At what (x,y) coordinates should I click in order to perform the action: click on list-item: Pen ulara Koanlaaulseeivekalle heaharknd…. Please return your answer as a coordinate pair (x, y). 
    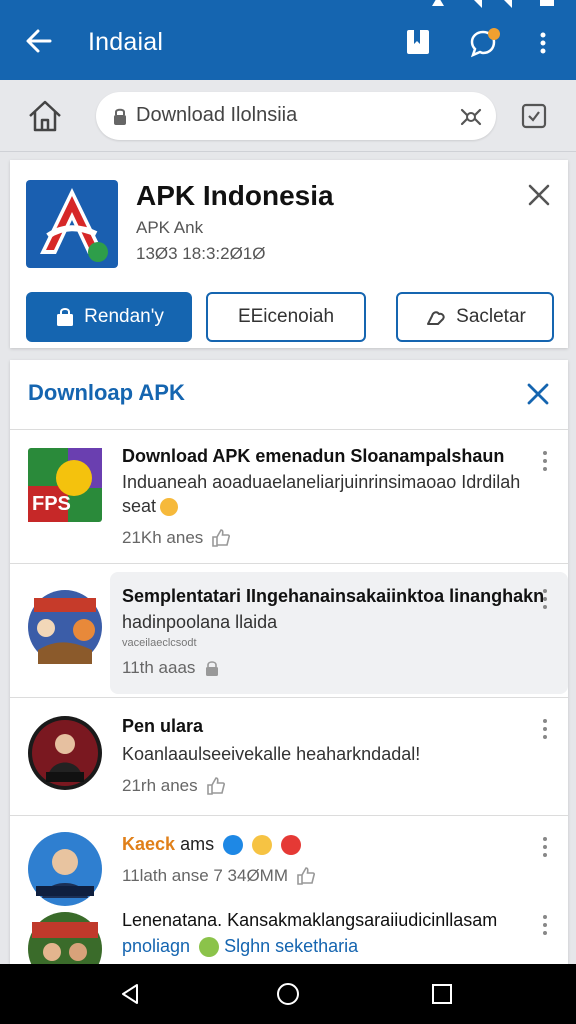
    Looking at the image, I should click on (289, 757).